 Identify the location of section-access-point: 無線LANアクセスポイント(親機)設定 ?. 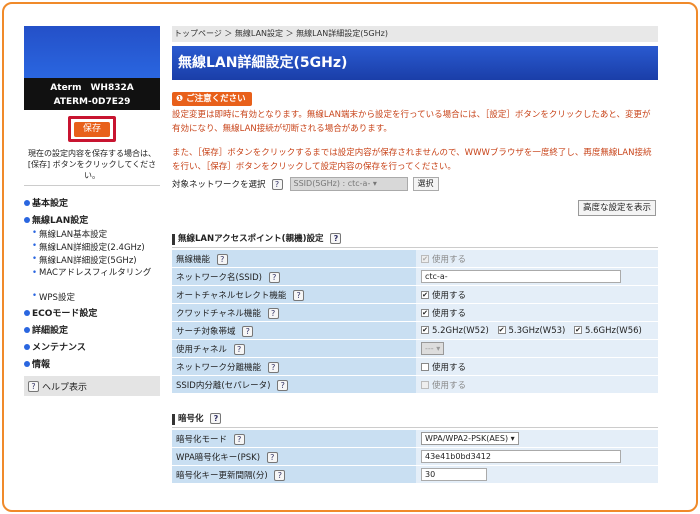
(415, 240).